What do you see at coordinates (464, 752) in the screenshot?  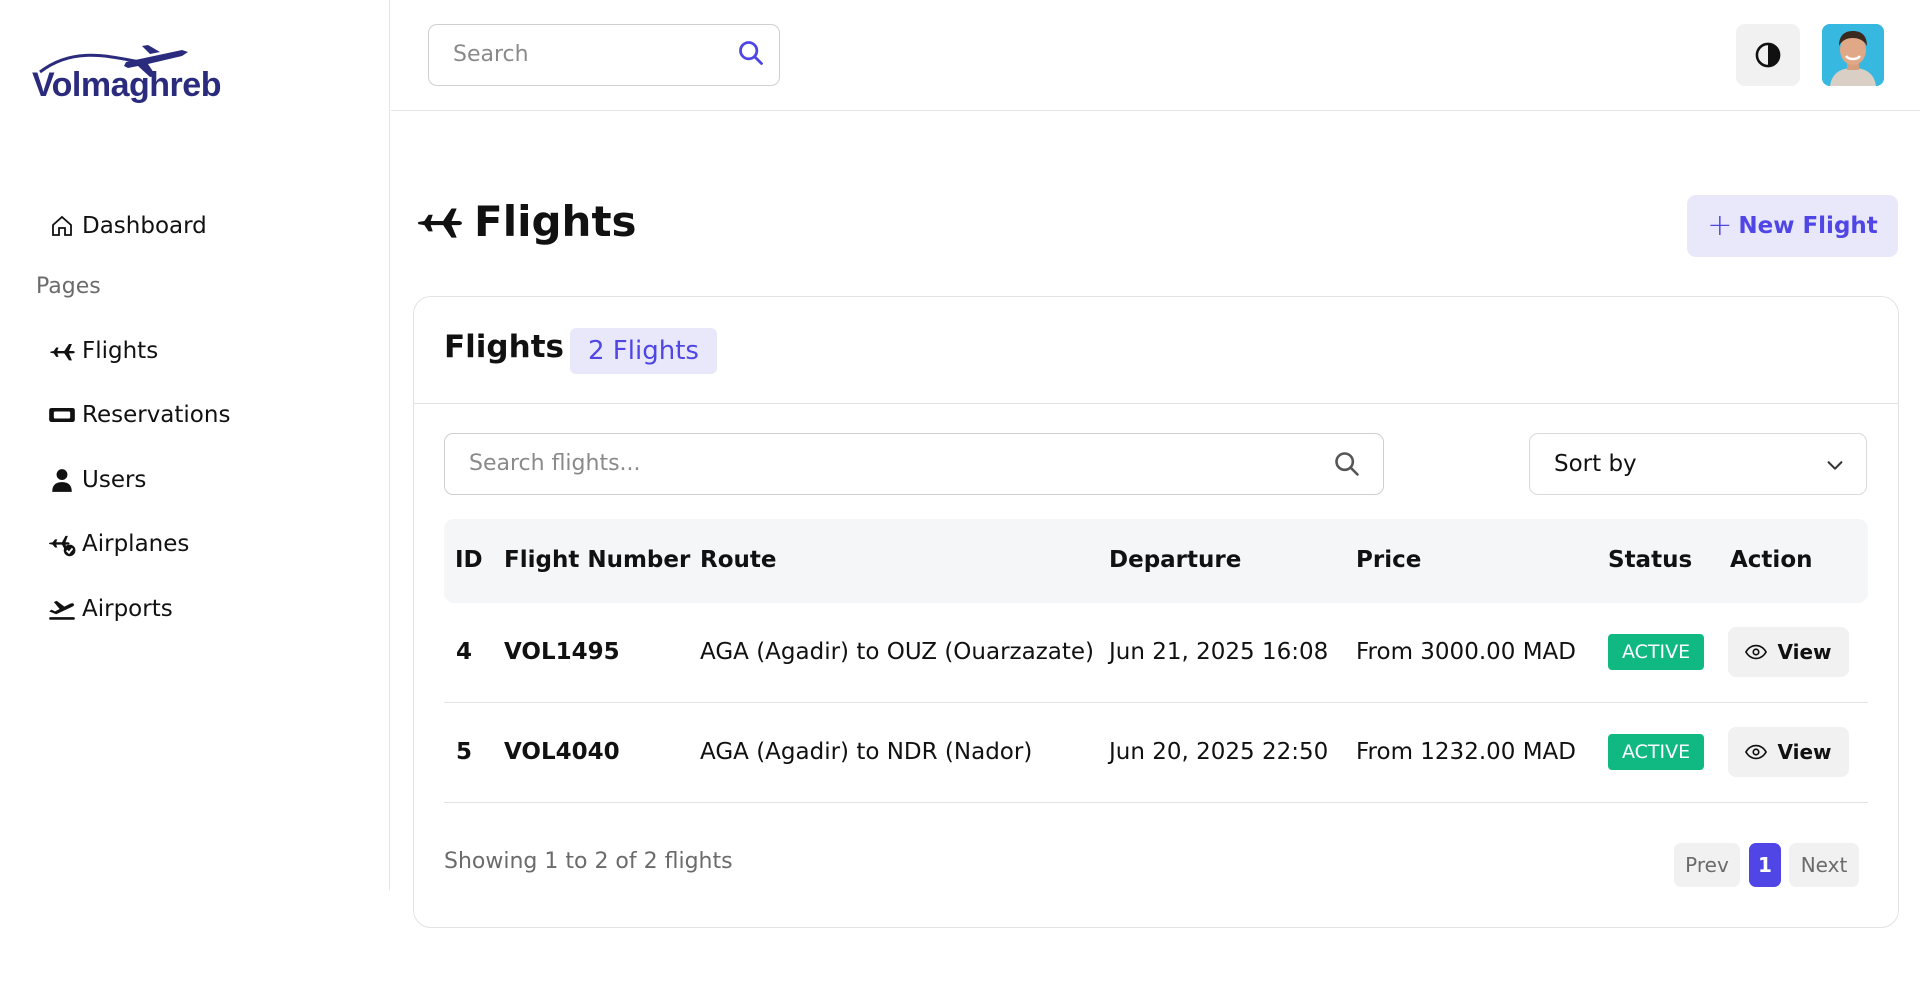 I see `cell-id: 5` at bounding box center [464, 752].